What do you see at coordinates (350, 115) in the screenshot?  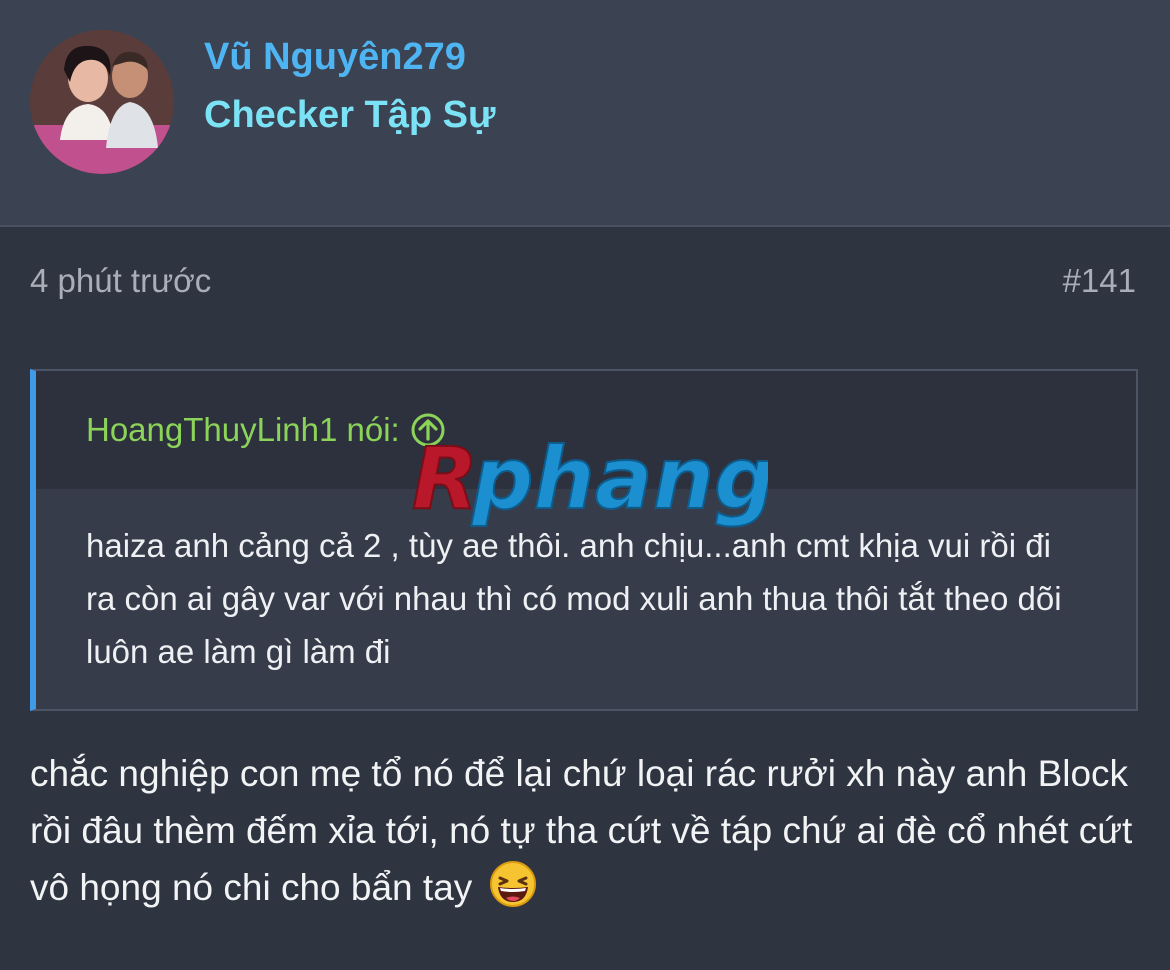 I see `user-rank-title: Checker Tập Sự` at bounding box center [350, 115].